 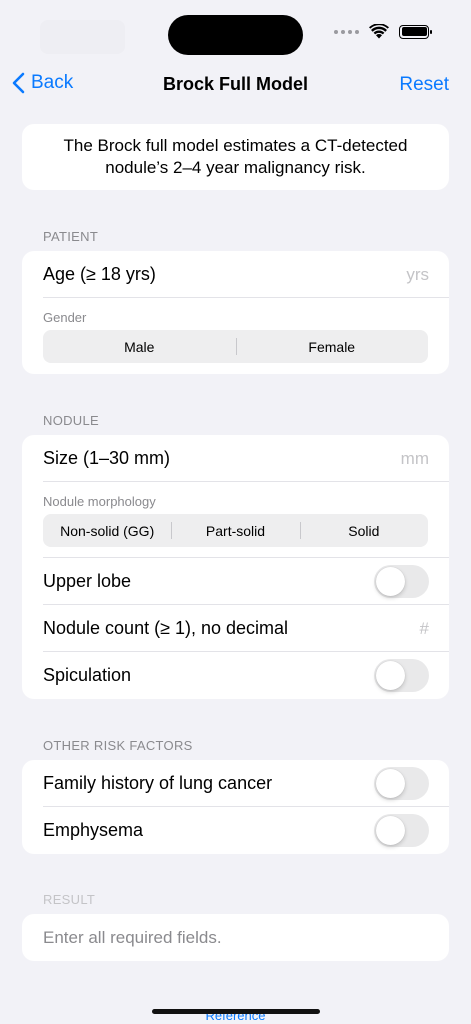 What do you see at coordinates (69, 899) in the screenshot?
I see `section-header-result: RESULT` at bounding box center [69, 899].